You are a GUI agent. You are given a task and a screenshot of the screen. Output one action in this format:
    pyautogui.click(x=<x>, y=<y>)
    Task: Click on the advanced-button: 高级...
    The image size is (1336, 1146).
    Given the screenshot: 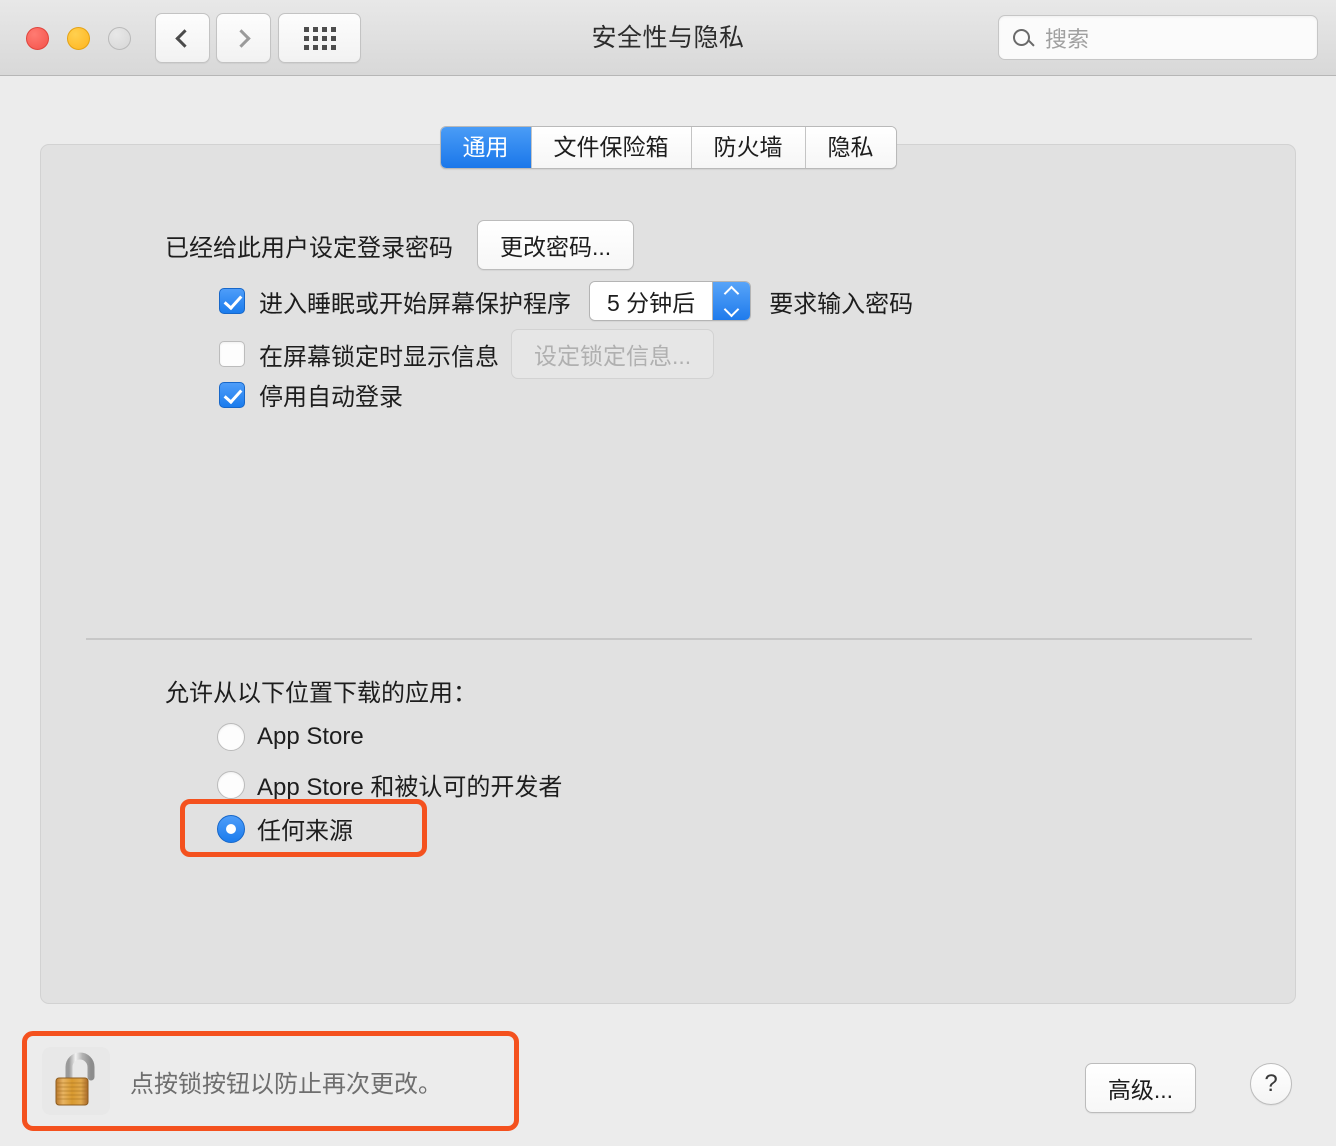 What is the action you would take?
    pyautogui.click(x=1140, y=1088)
    